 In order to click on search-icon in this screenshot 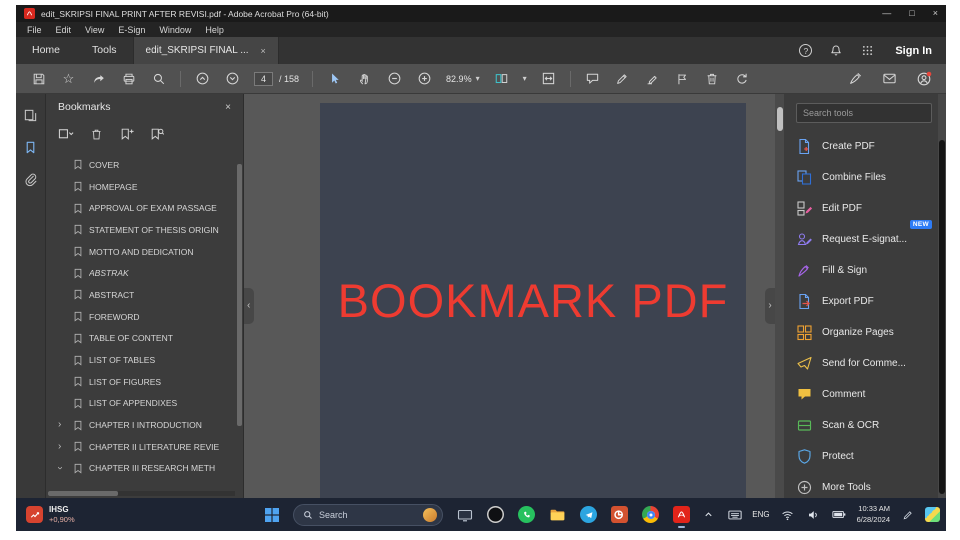, I will do `click(158, 78)`.